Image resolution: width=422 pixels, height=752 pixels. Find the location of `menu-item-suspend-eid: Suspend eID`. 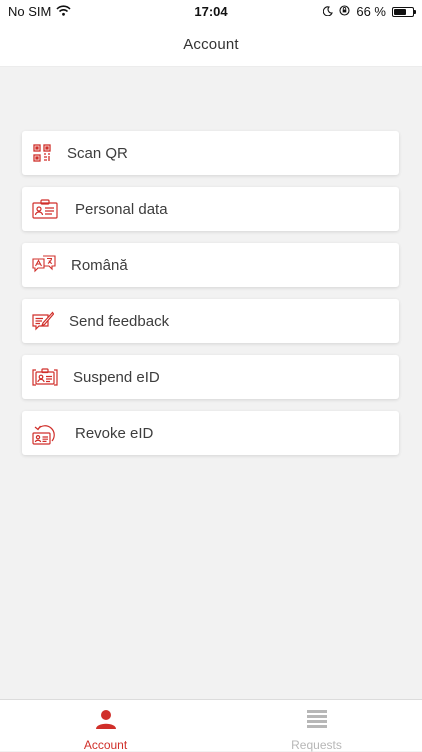

menu-item-suspend-eid: Suspend eID is located at coordinates (210, 377).